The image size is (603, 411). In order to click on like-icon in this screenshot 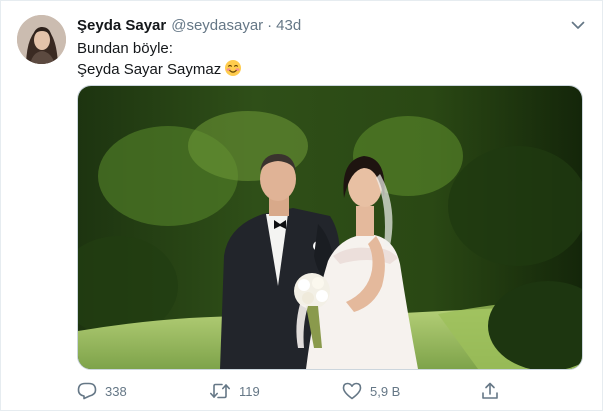, I will do `click(352, 391)`.